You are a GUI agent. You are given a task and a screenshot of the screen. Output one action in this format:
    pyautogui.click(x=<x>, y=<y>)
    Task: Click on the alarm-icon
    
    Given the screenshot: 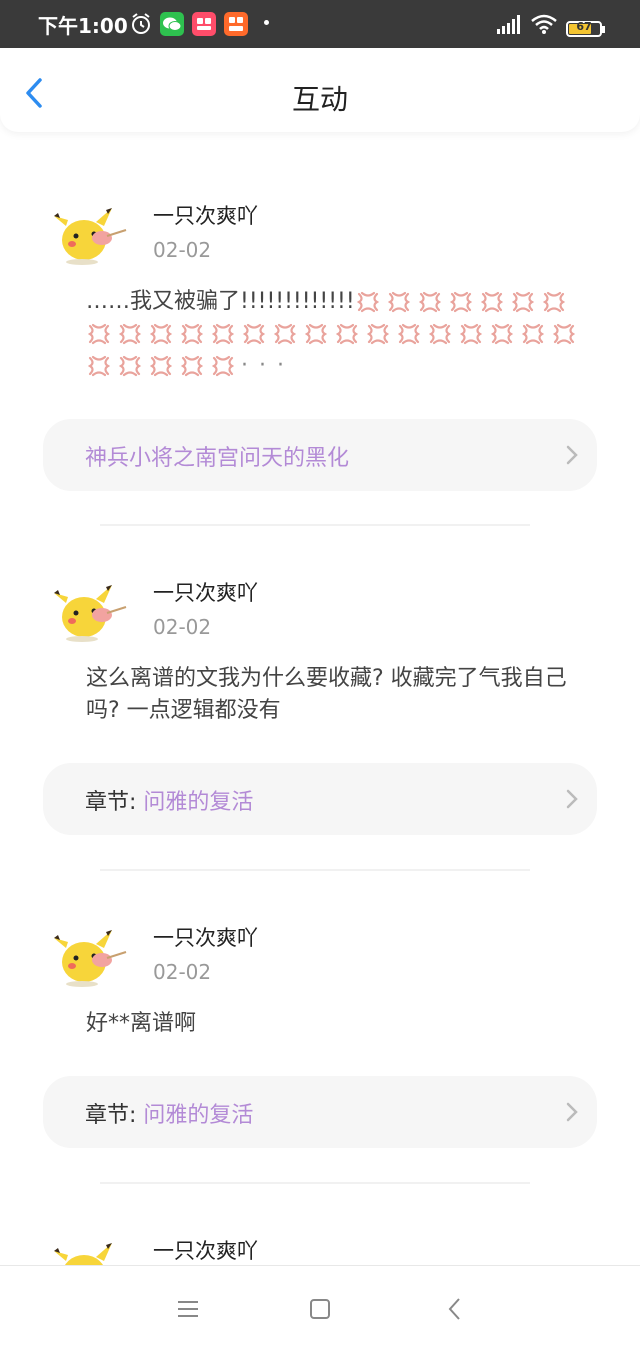 What is the action you would take?
    pyautogui.click(x=141, y=23)
    